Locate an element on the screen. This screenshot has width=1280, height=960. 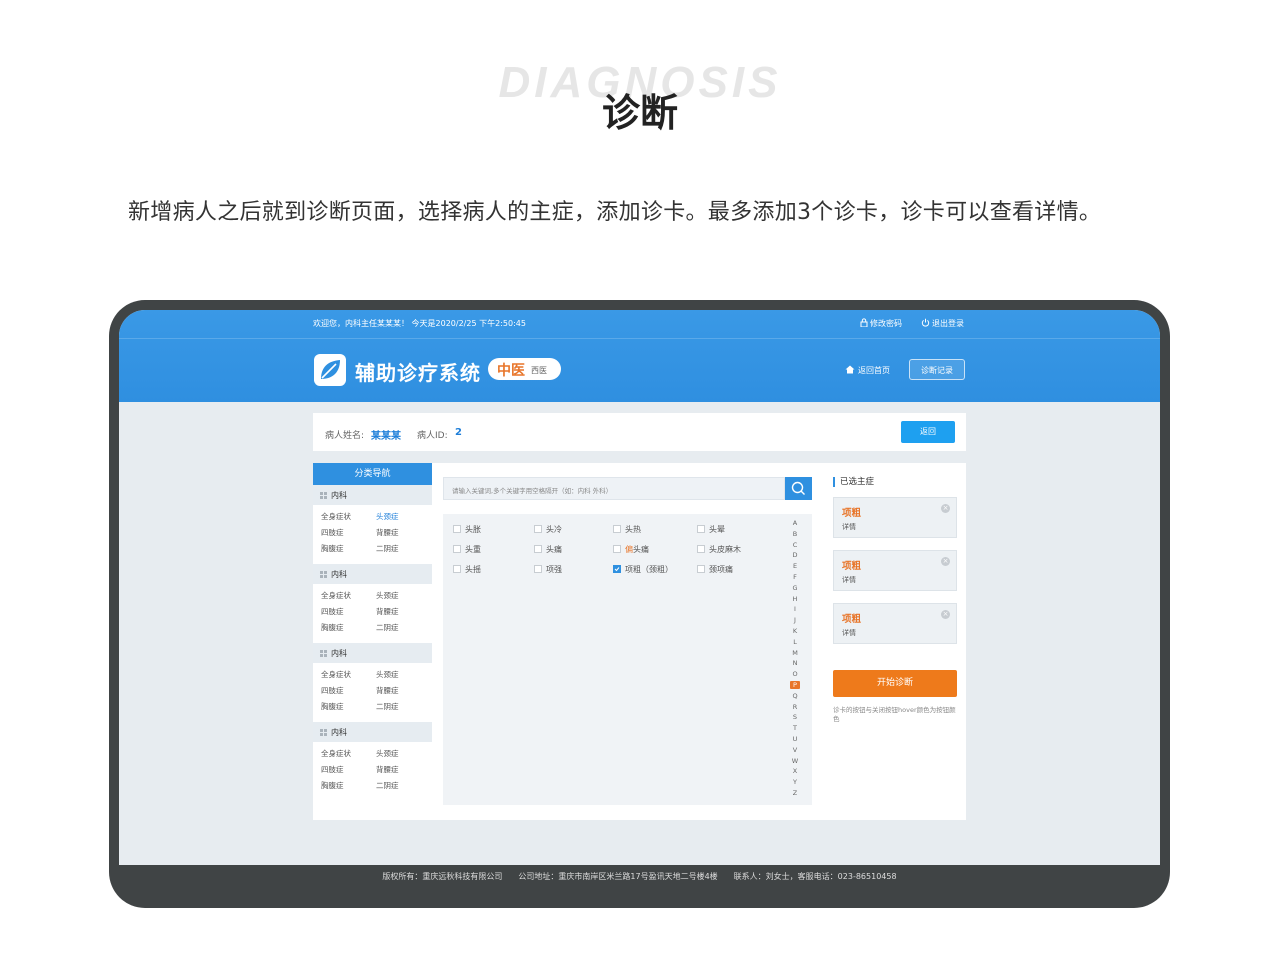
symptom-option: 项强 is located at coordinates (548, 569).